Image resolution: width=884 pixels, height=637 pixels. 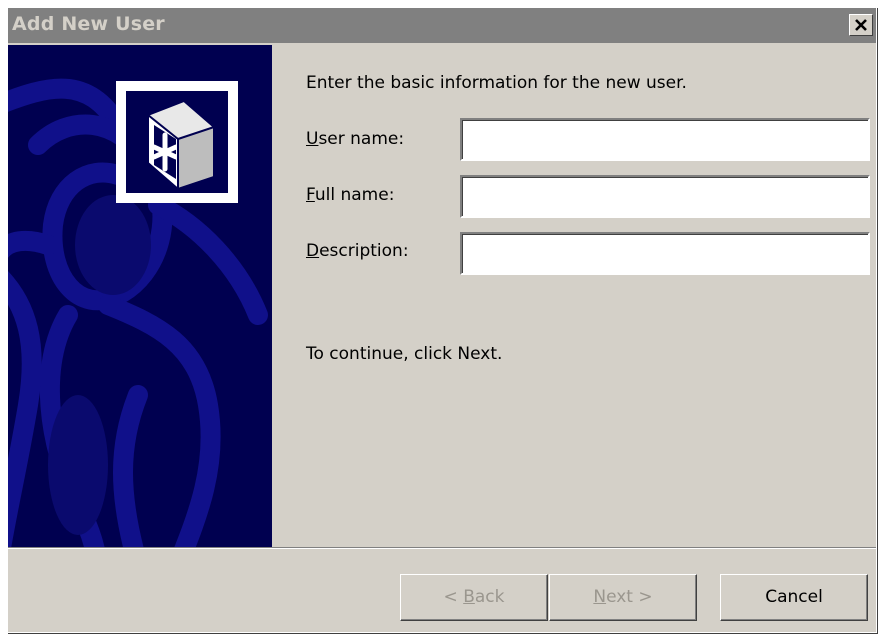 I want to click on description-input, so click(x=665, y=253).